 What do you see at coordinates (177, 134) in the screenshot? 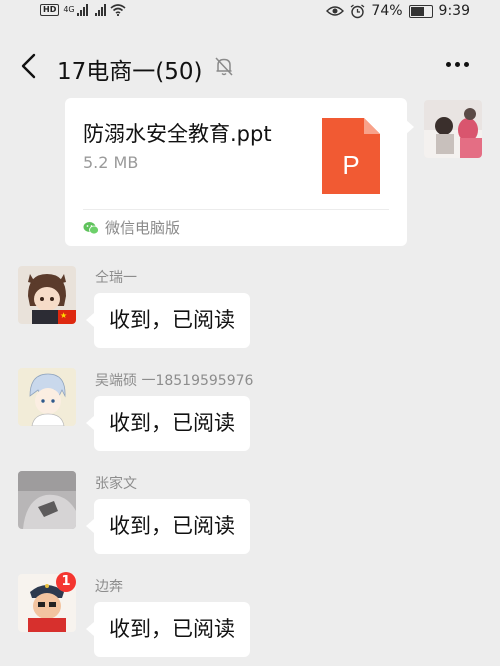
I see `file-name: 防溺水安全教育.ppt` at bounding box center [177, 134].